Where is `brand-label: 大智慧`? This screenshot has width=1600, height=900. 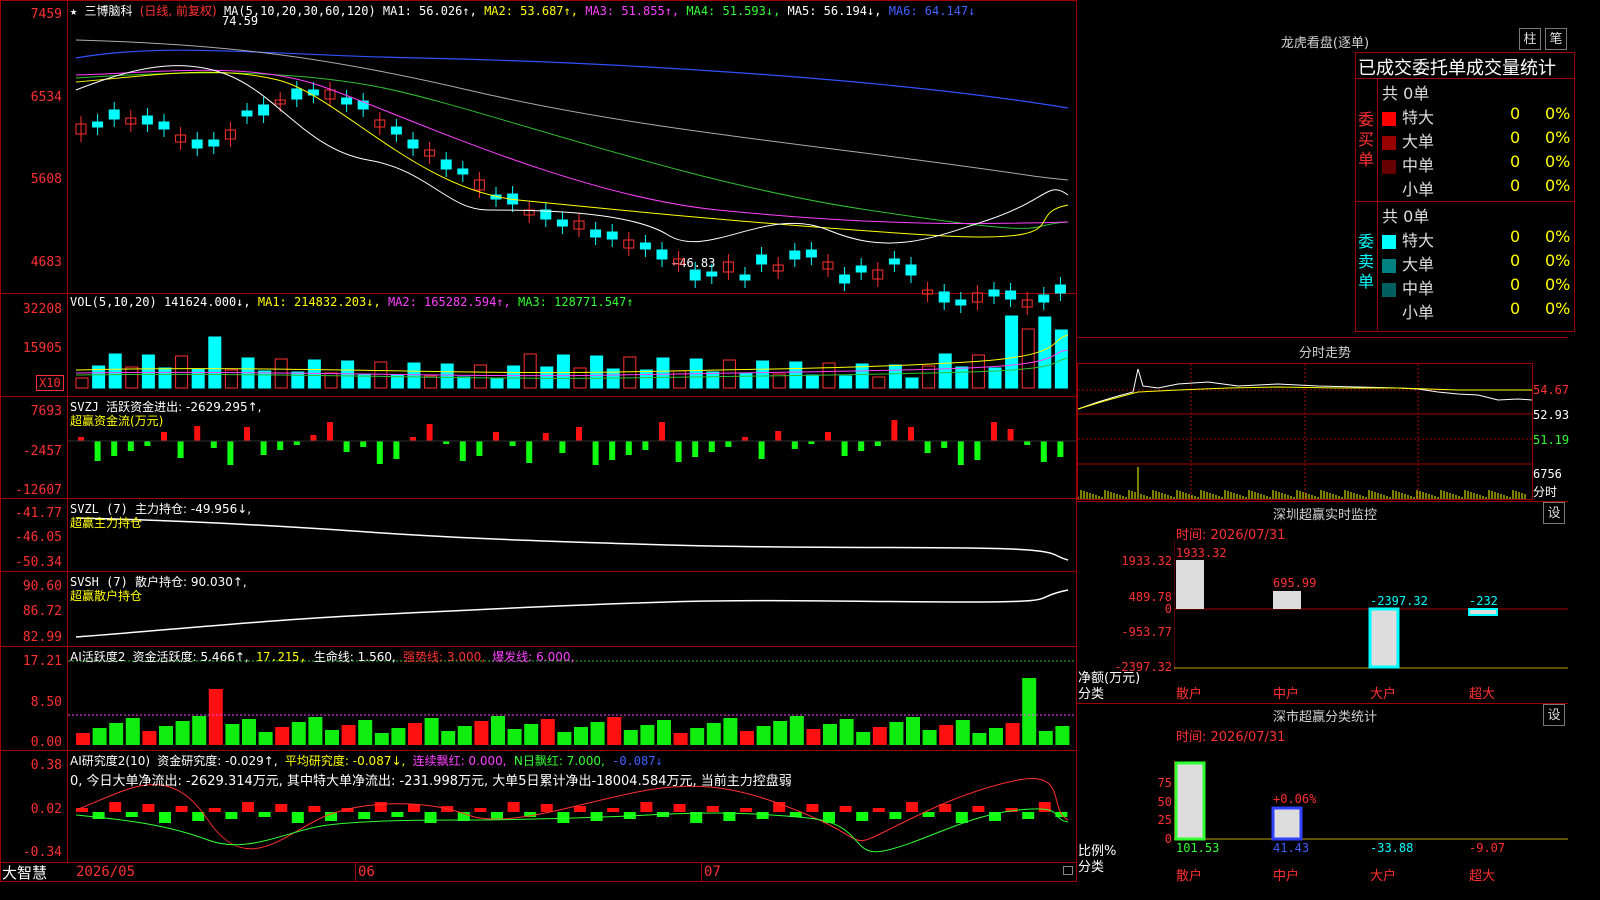
brand-label: 大智慧 is located at coordinates (24, 872).